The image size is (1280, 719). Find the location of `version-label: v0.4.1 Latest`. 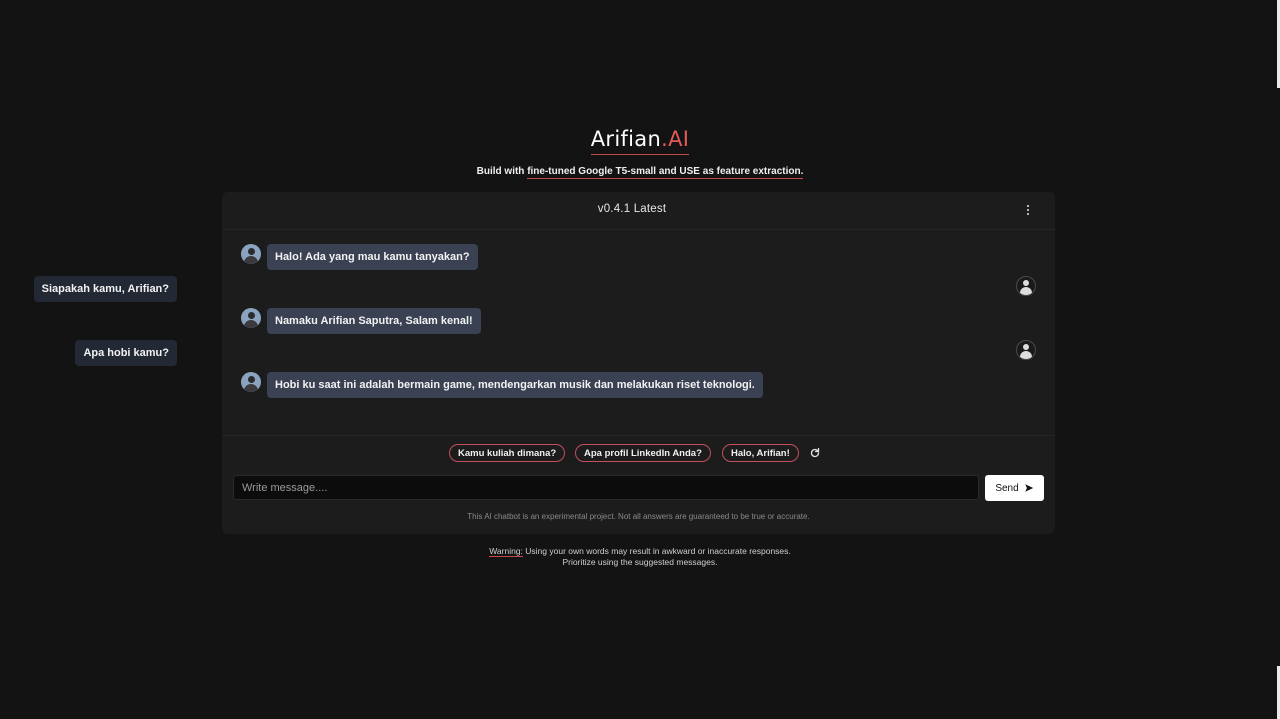

version-label: v0.4.1 Latest is located at coordinates (632, 209).